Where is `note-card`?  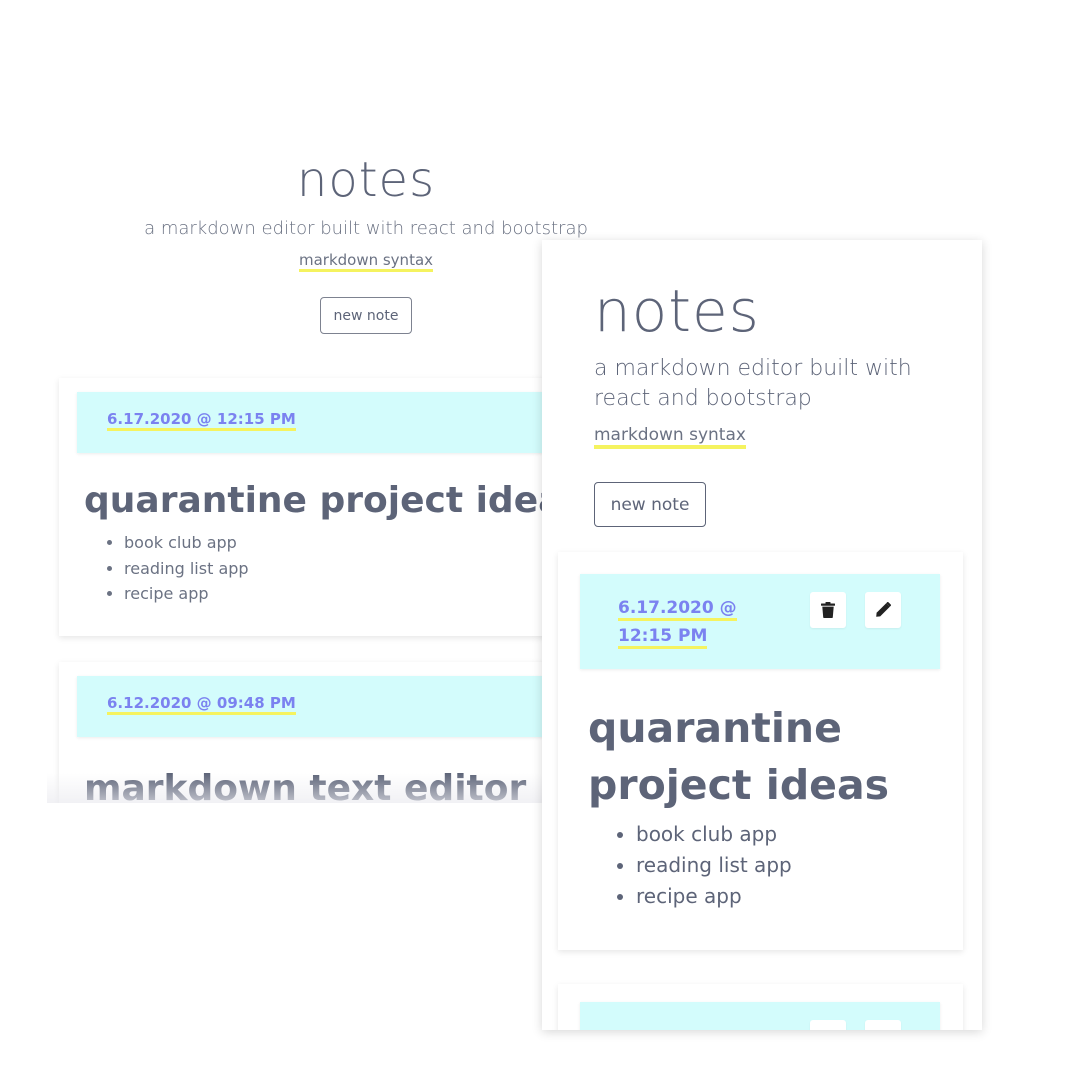 note-card is located at coordinates (760, 1007).